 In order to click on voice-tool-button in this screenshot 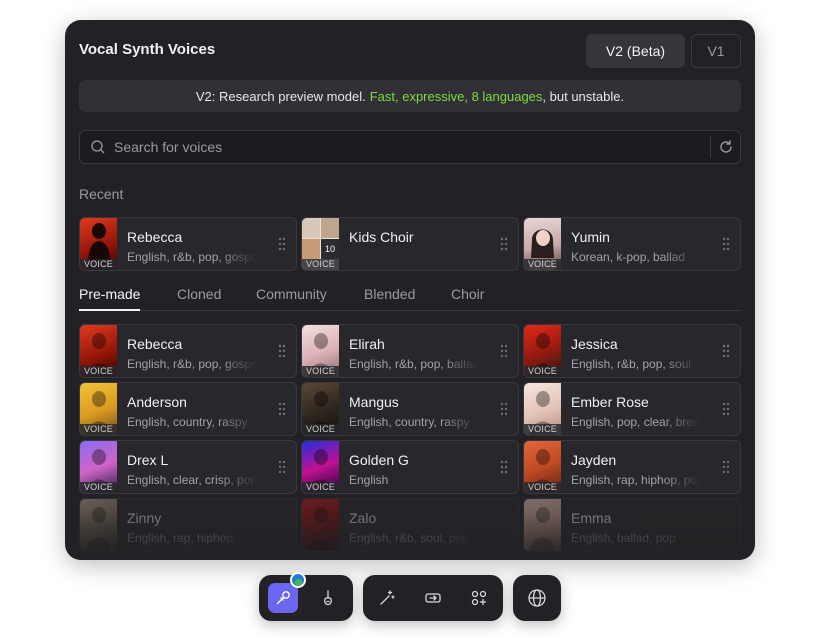, I will do `click(283, 598)`.